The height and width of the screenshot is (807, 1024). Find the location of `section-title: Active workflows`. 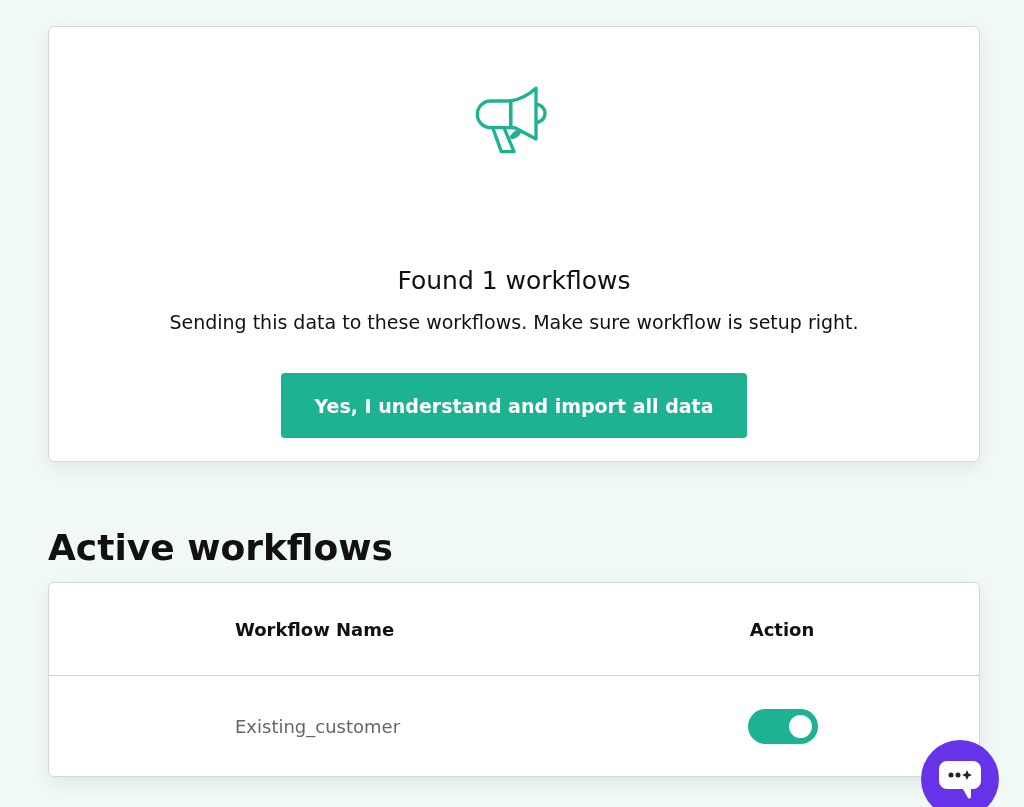

section-title: Active workflows is located at coordinates (221, 548).